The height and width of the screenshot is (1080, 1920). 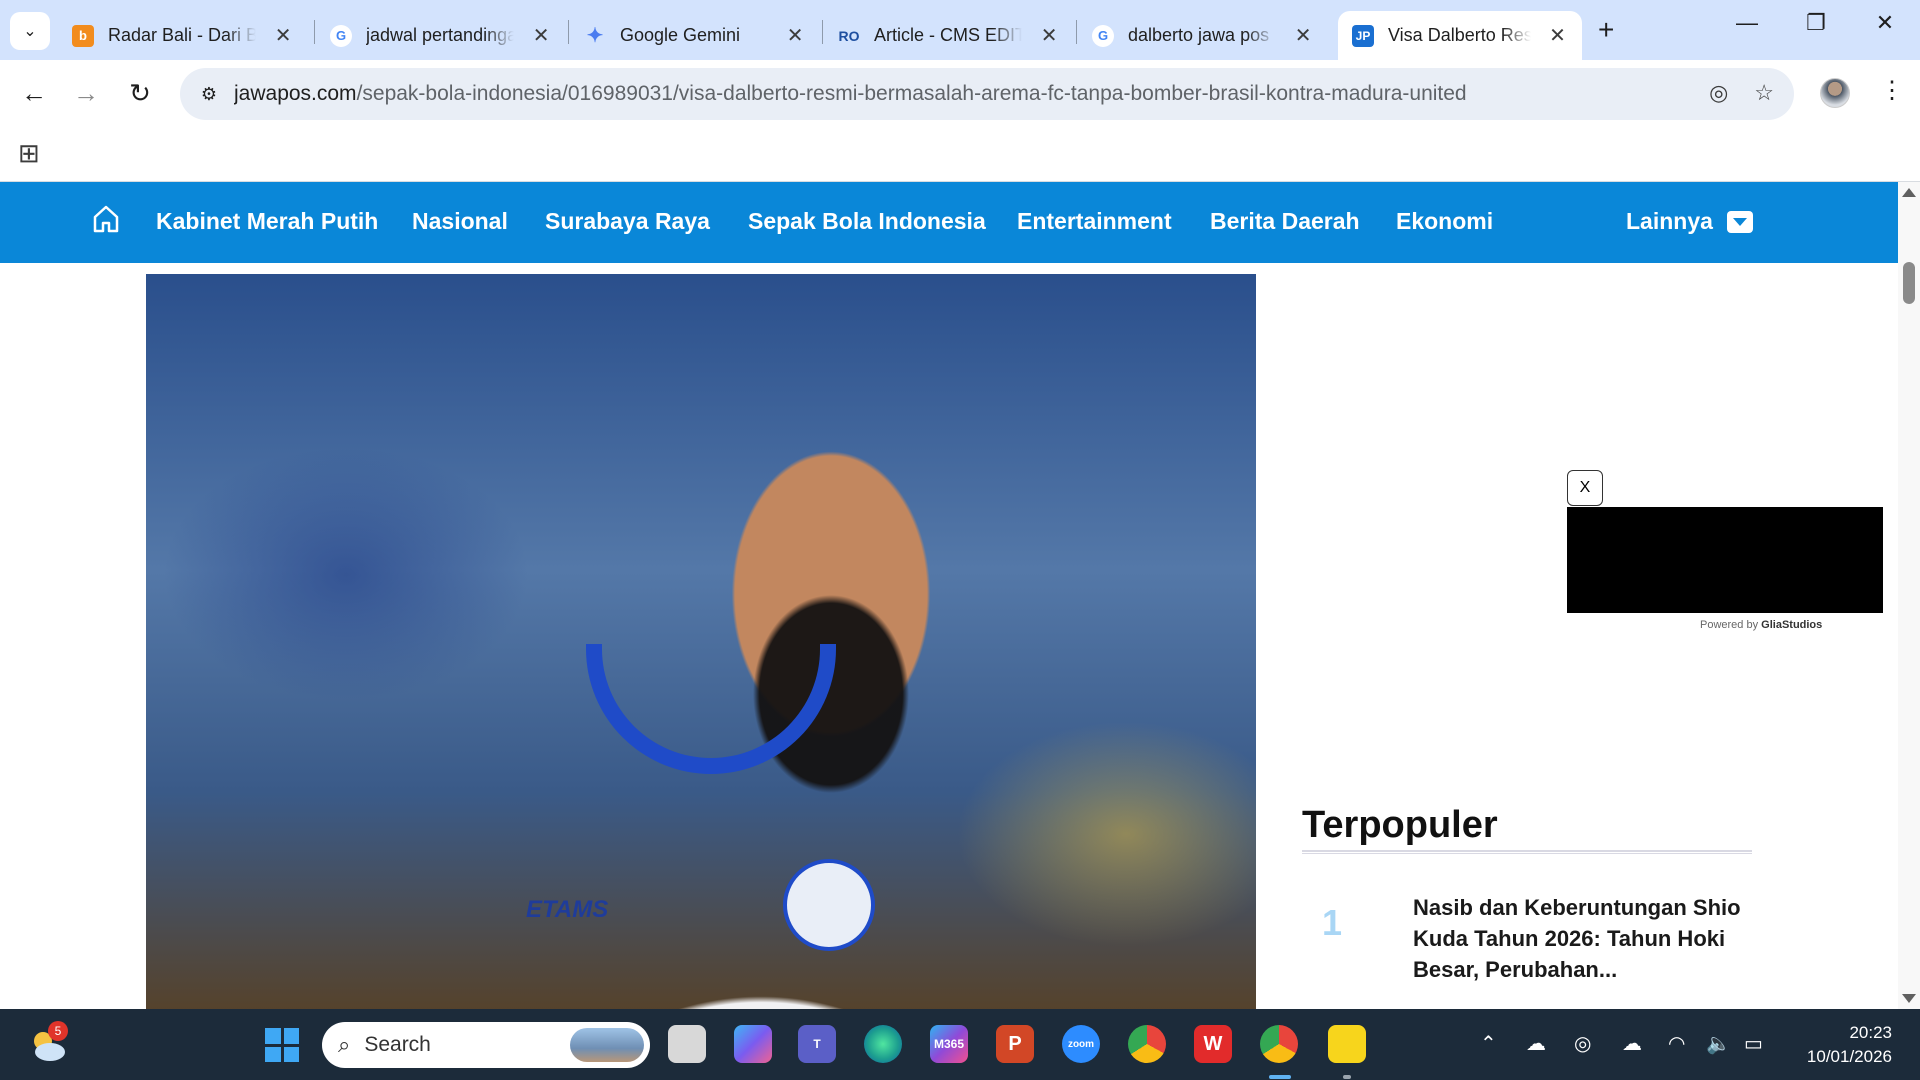 I want to click on radar-bali-favicon-icon: b, so click(x=83, y=35).